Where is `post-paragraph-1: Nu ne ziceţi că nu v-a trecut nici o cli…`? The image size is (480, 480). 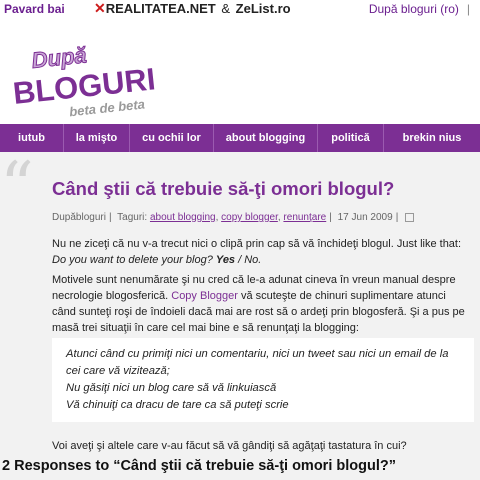 post-paragraph-1: Nu ne ziceţi că nu v-a trecut nici o cli… is located at coordinates (260, 252).